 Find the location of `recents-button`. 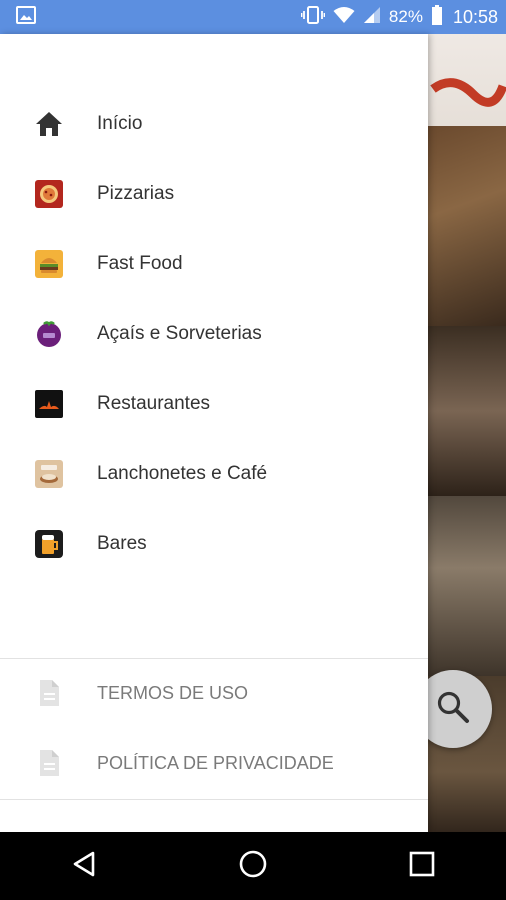

recents-button is located at coordinates (422, 866).